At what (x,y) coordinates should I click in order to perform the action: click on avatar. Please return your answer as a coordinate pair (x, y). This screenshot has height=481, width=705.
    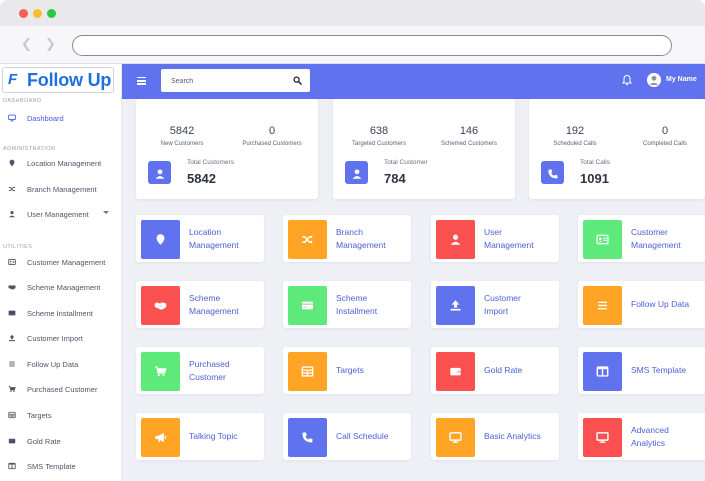
    Looking at the image, I should click on (654, 80).